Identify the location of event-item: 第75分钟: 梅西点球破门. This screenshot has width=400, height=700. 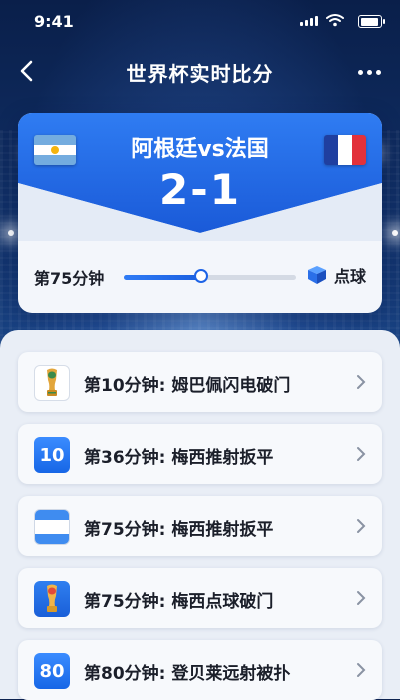
(200, 598).